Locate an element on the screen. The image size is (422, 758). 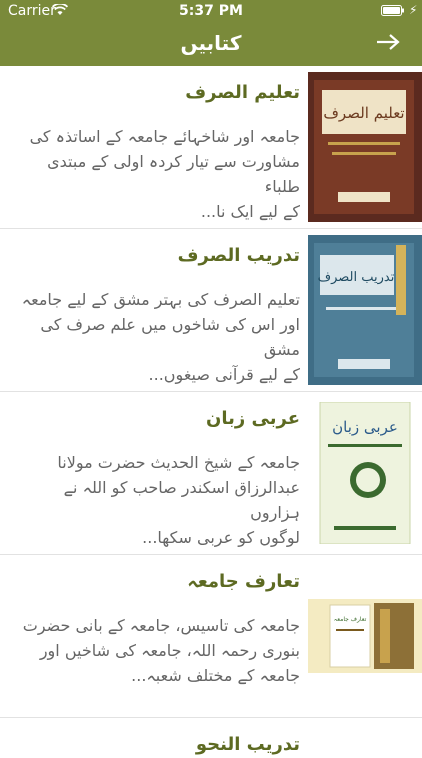
status-time: 5:37 PM is located at coordinates (211, 11).